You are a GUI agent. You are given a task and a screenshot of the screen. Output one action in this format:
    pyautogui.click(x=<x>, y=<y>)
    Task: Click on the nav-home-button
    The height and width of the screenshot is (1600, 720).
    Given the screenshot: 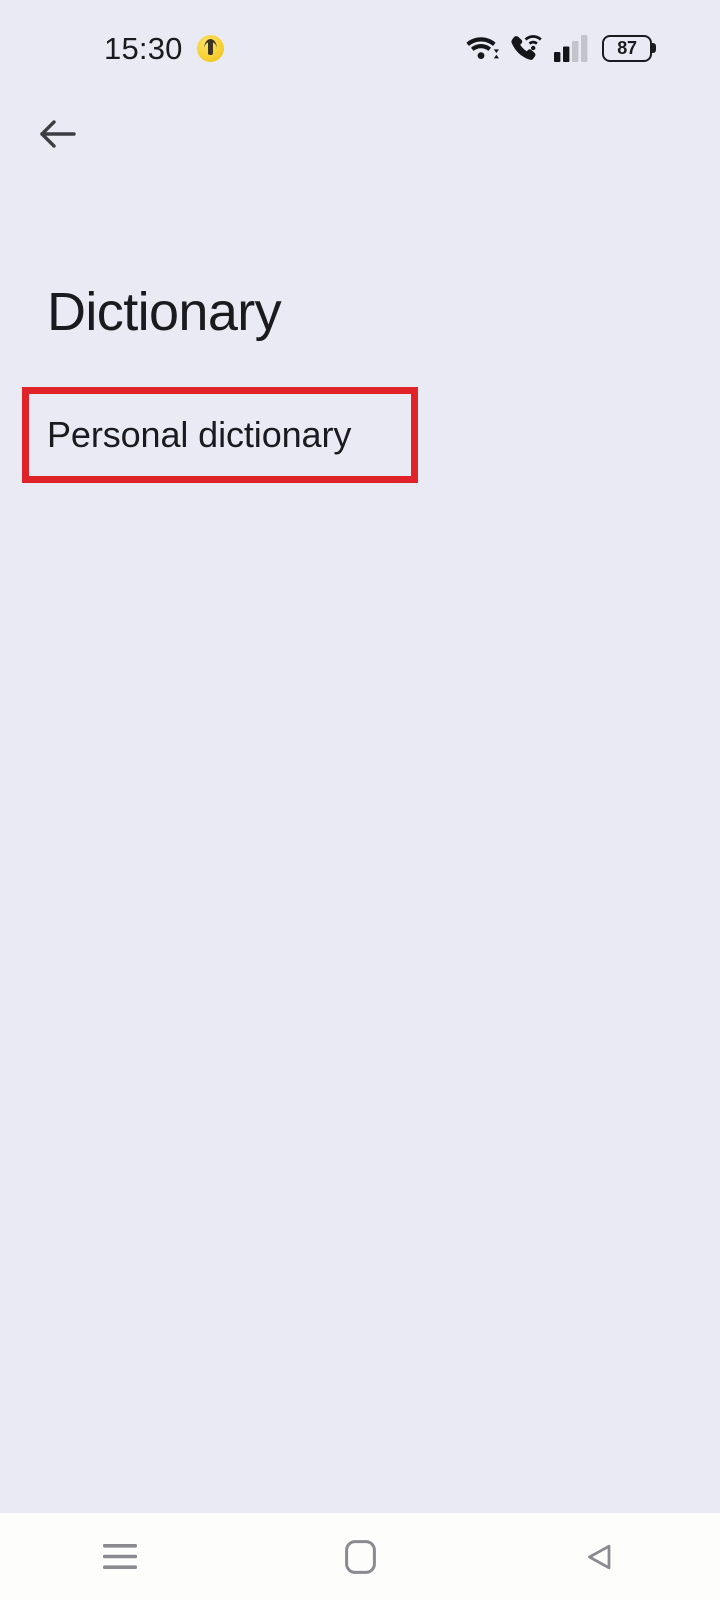 What is the action you would take?
    pyautogui.click(x=360, y=1556)
    